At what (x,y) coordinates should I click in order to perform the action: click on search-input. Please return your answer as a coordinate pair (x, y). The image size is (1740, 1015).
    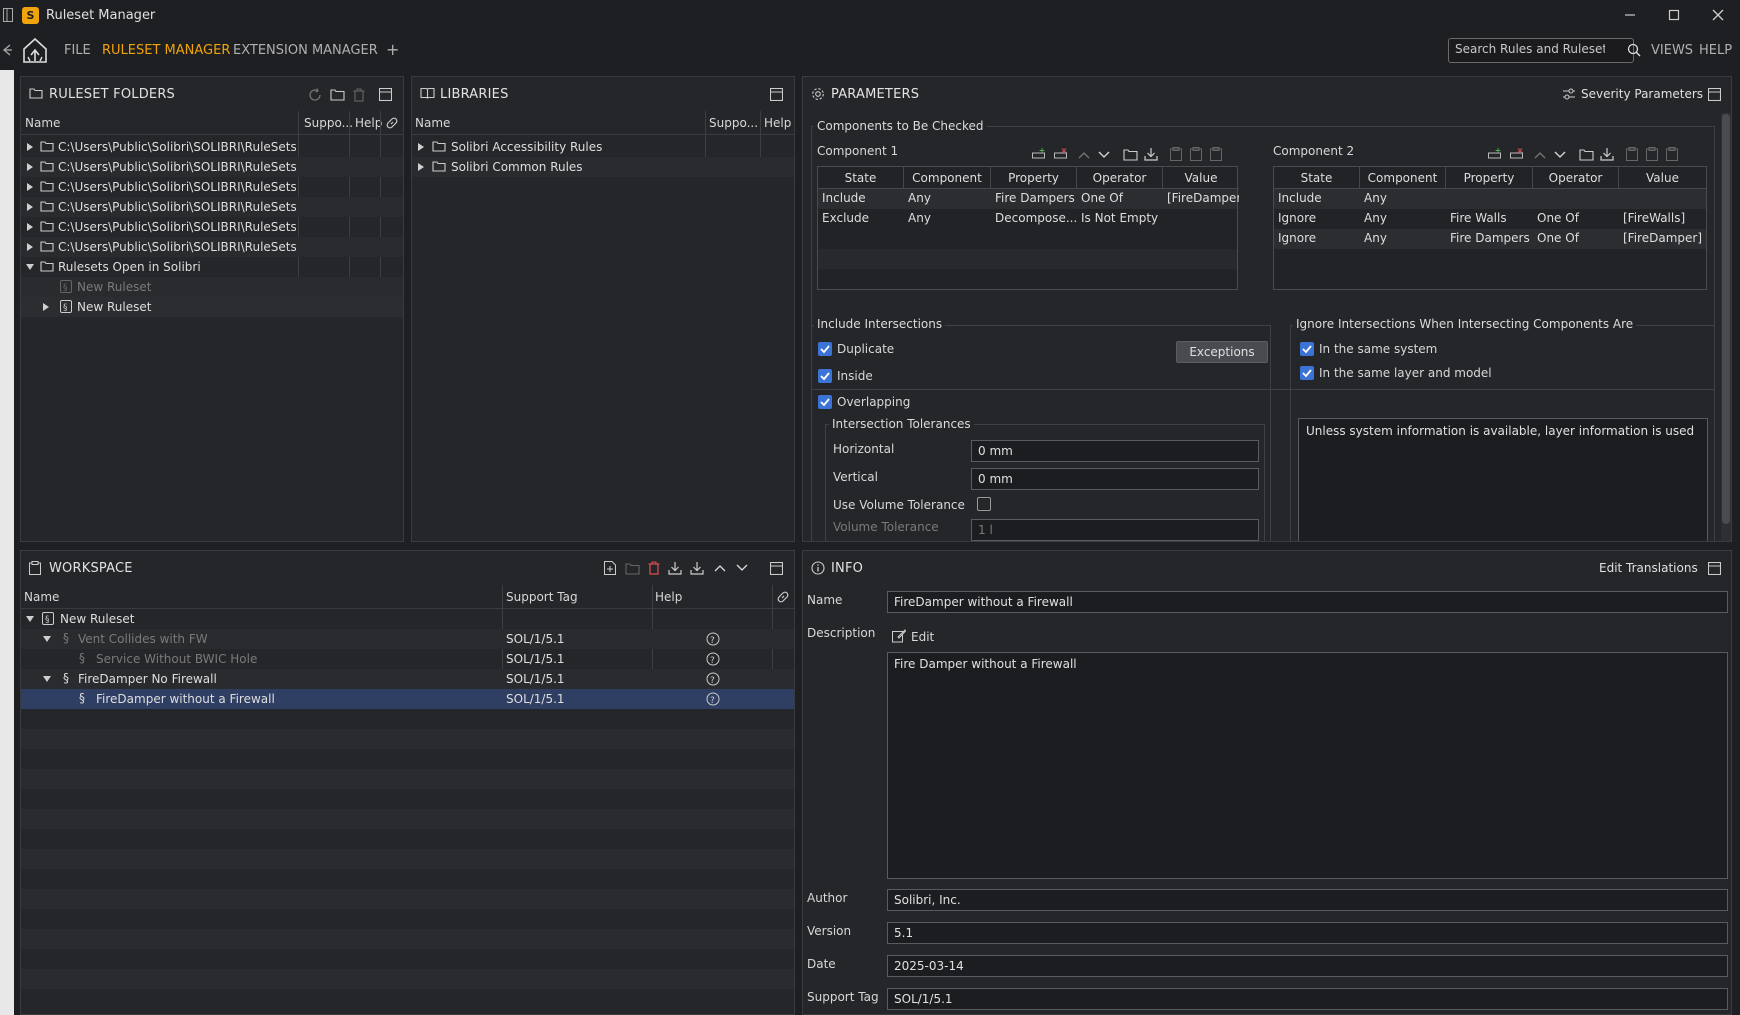
    Looking at the image, I should click on (1530, 49).